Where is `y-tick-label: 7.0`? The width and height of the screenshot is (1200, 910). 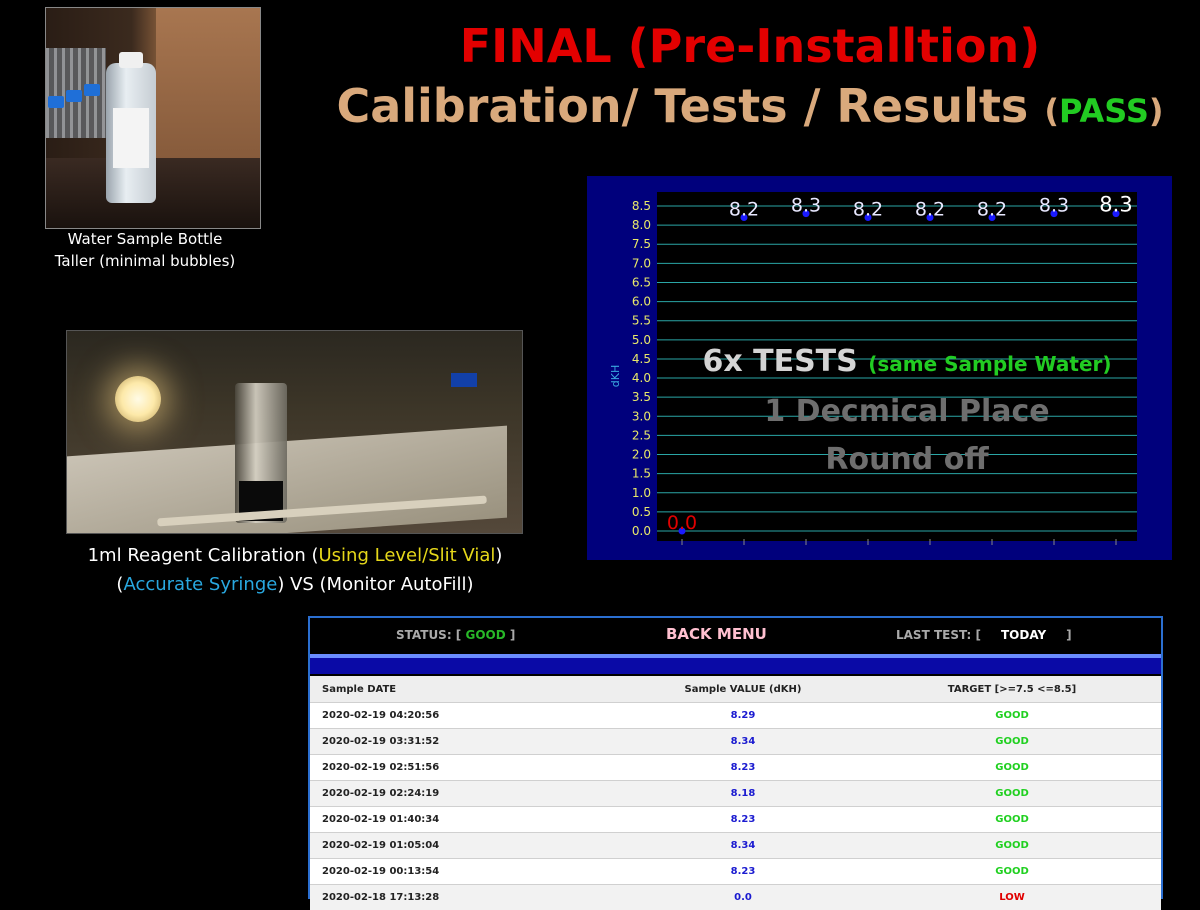
y-tick-label: 7.0 is located at coordinates (641, 263).